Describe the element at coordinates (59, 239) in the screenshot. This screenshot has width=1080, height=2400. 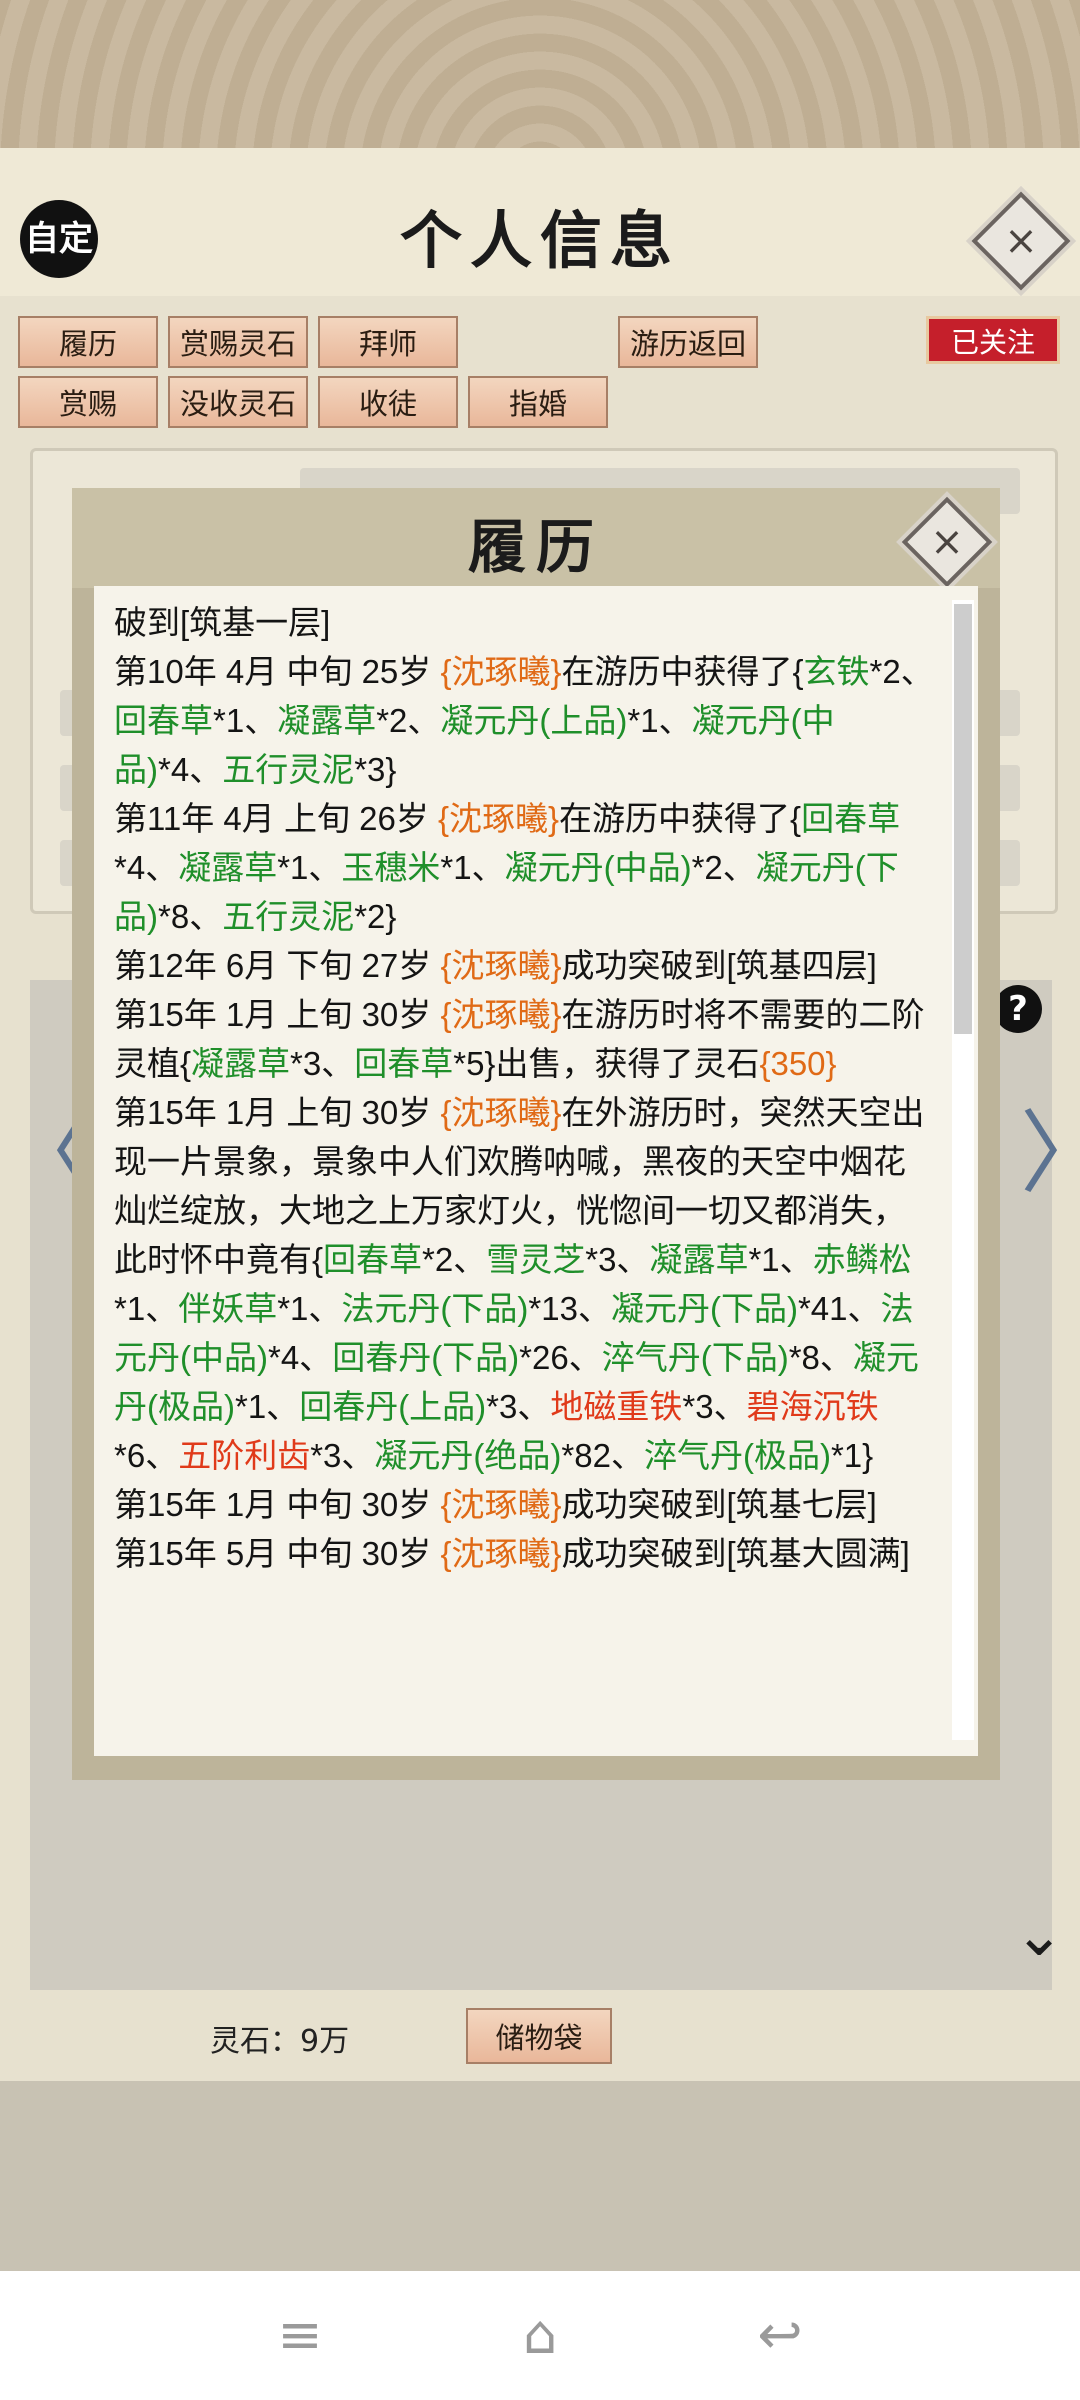
I see `auto-button: 自定` at that location.